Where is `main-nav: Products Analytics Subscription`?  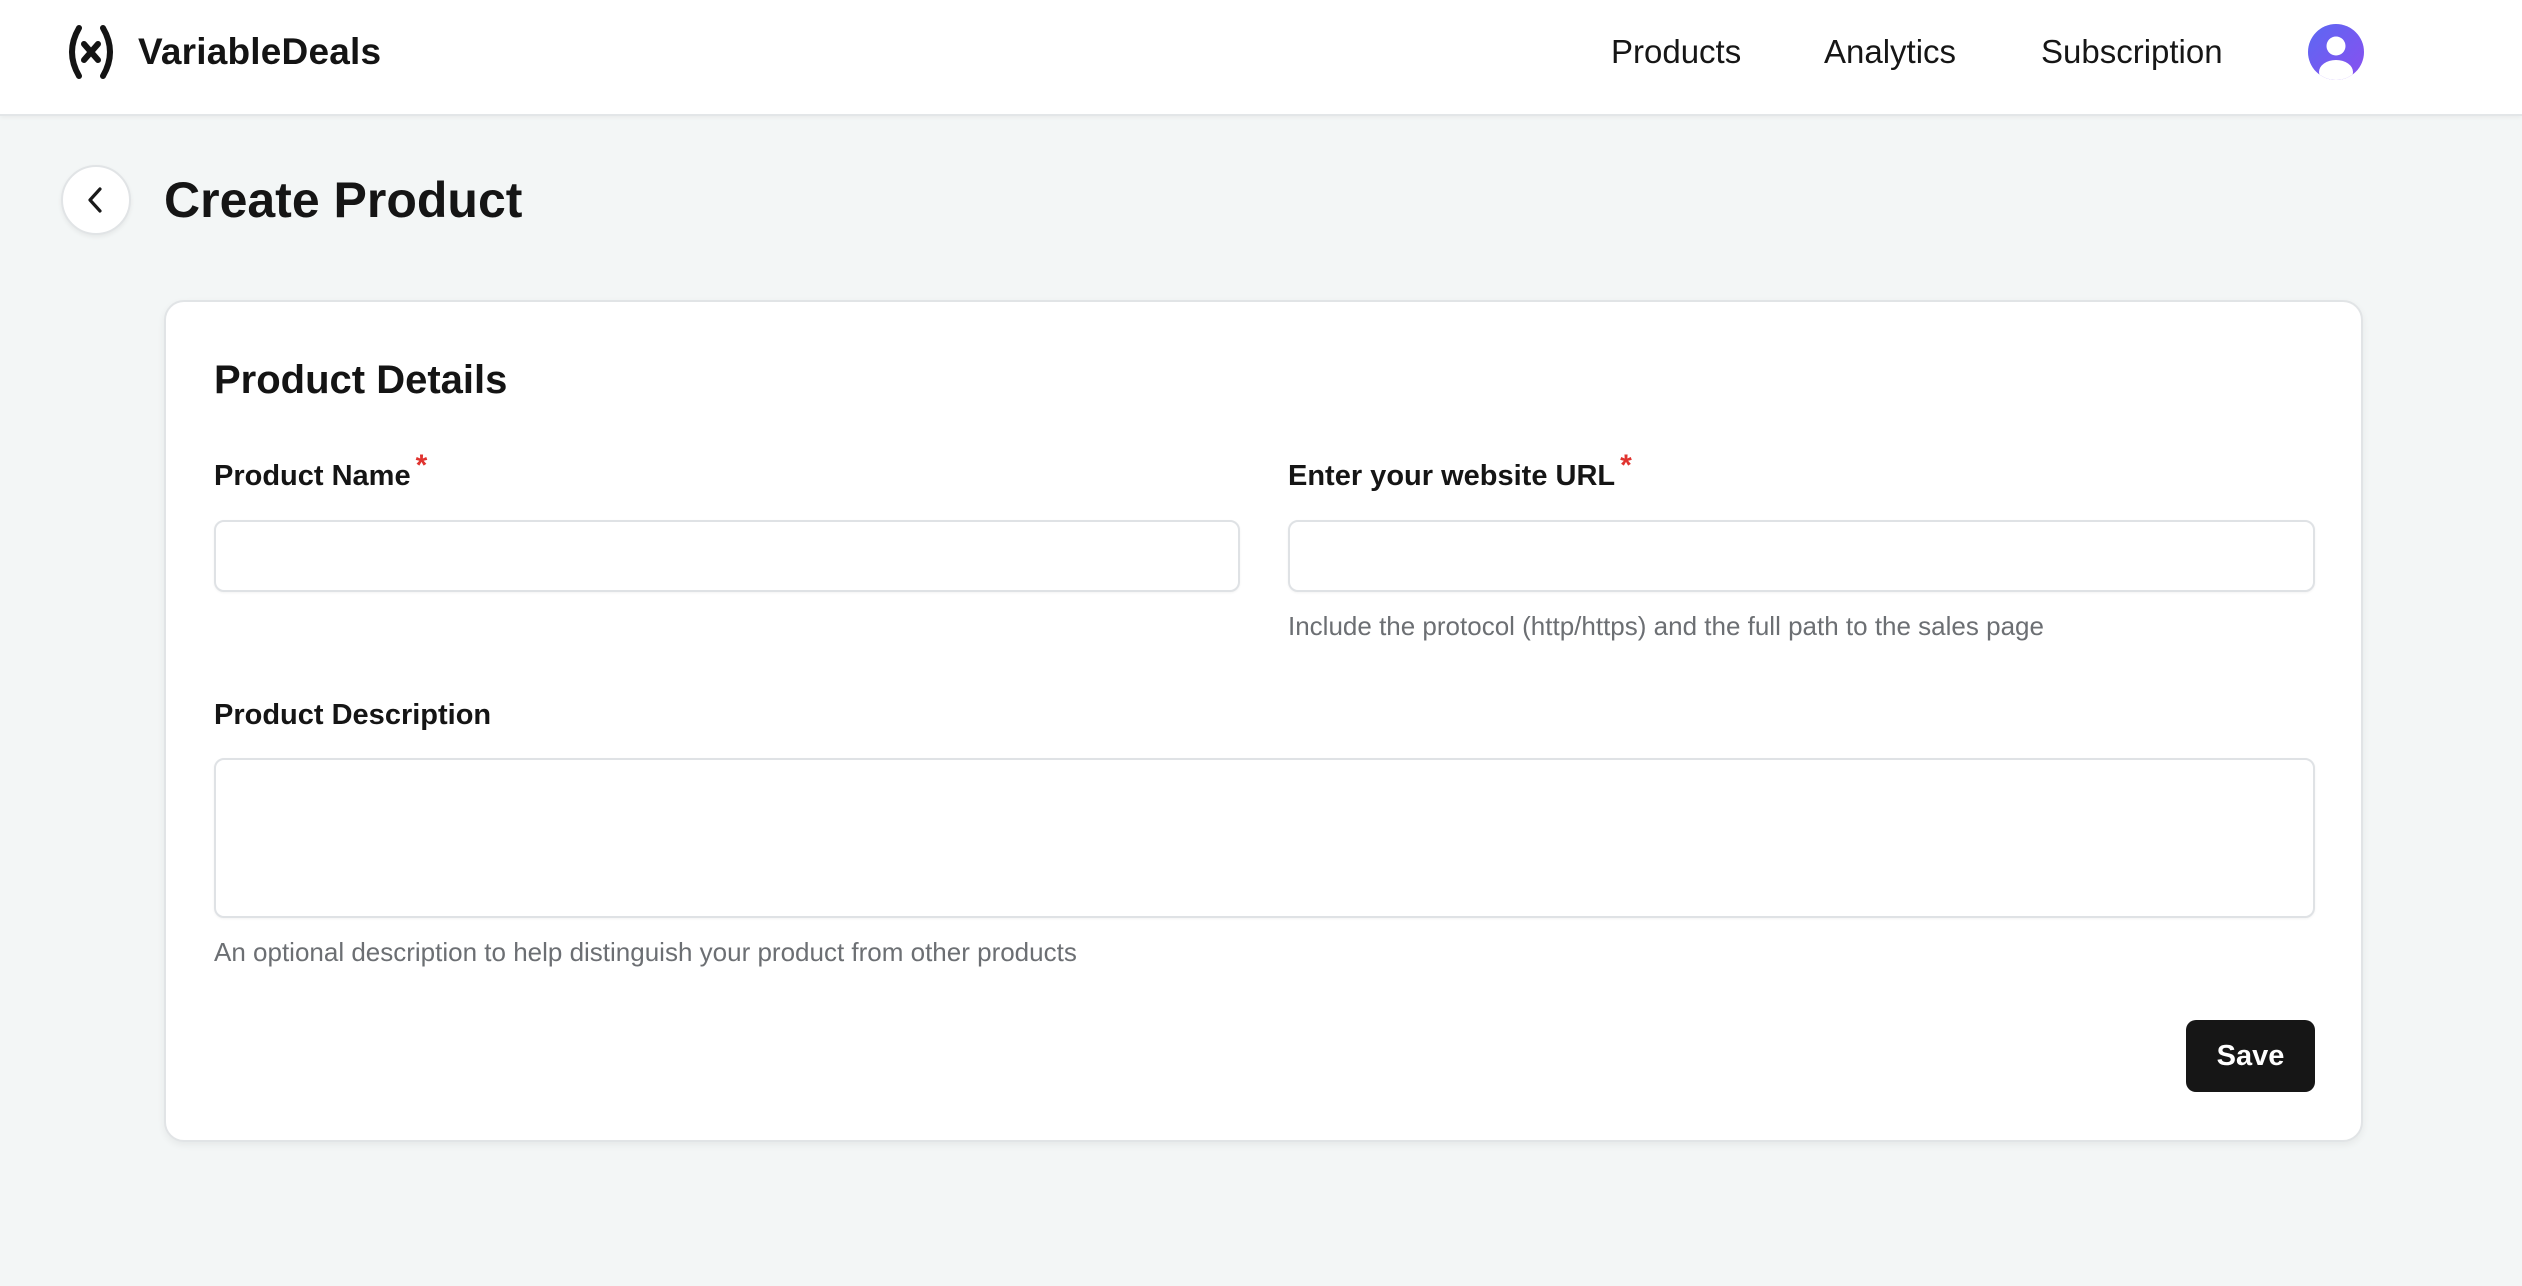
main-nav: Products Analytics Subscription is located at coordinates (1261, 52).